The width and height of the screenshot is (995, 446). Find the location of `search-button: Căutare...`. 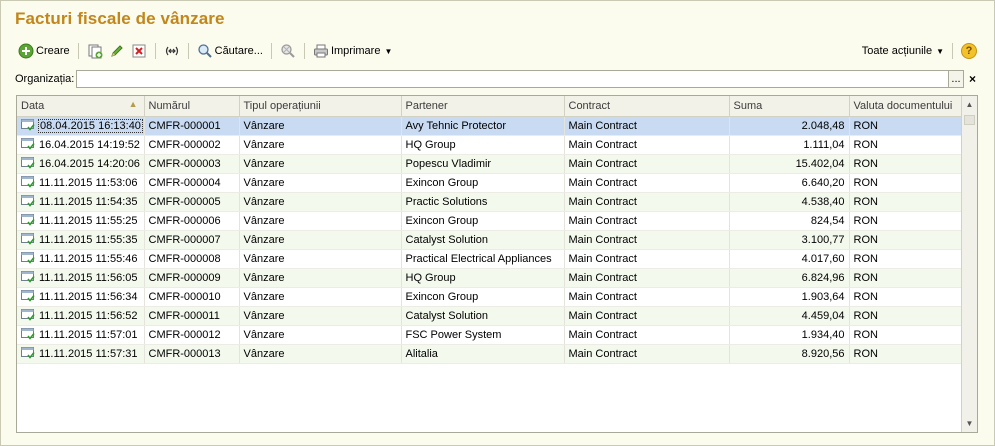

search-button: Căutare... is located at coordinates (230, 51).